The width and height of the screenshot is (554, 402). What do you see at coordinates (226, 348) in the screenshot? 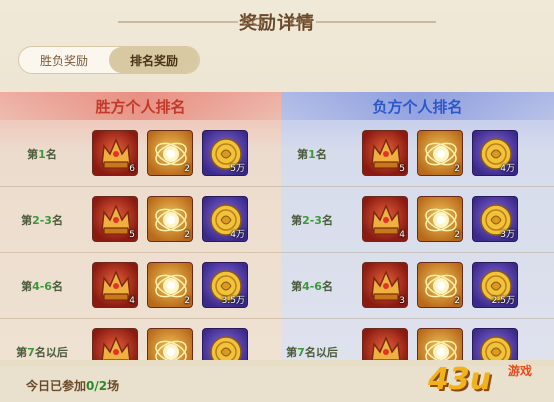
I see `gold-coin-icon` at bounding box center [226, 348].